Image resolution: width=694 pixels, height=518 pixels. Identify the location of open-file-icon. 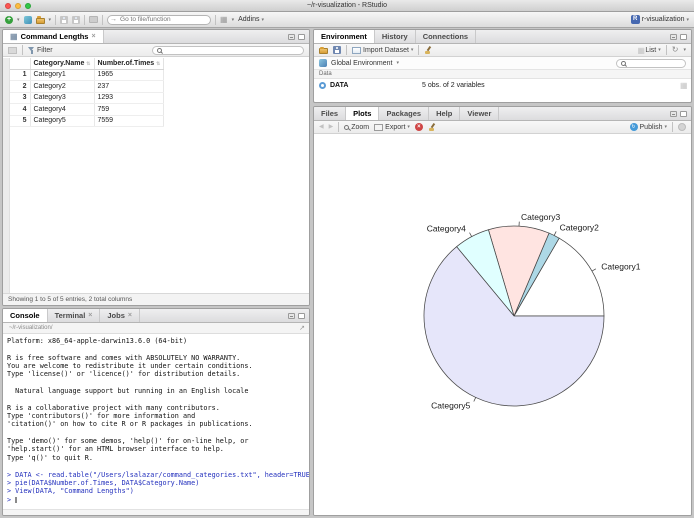
(40, 20).